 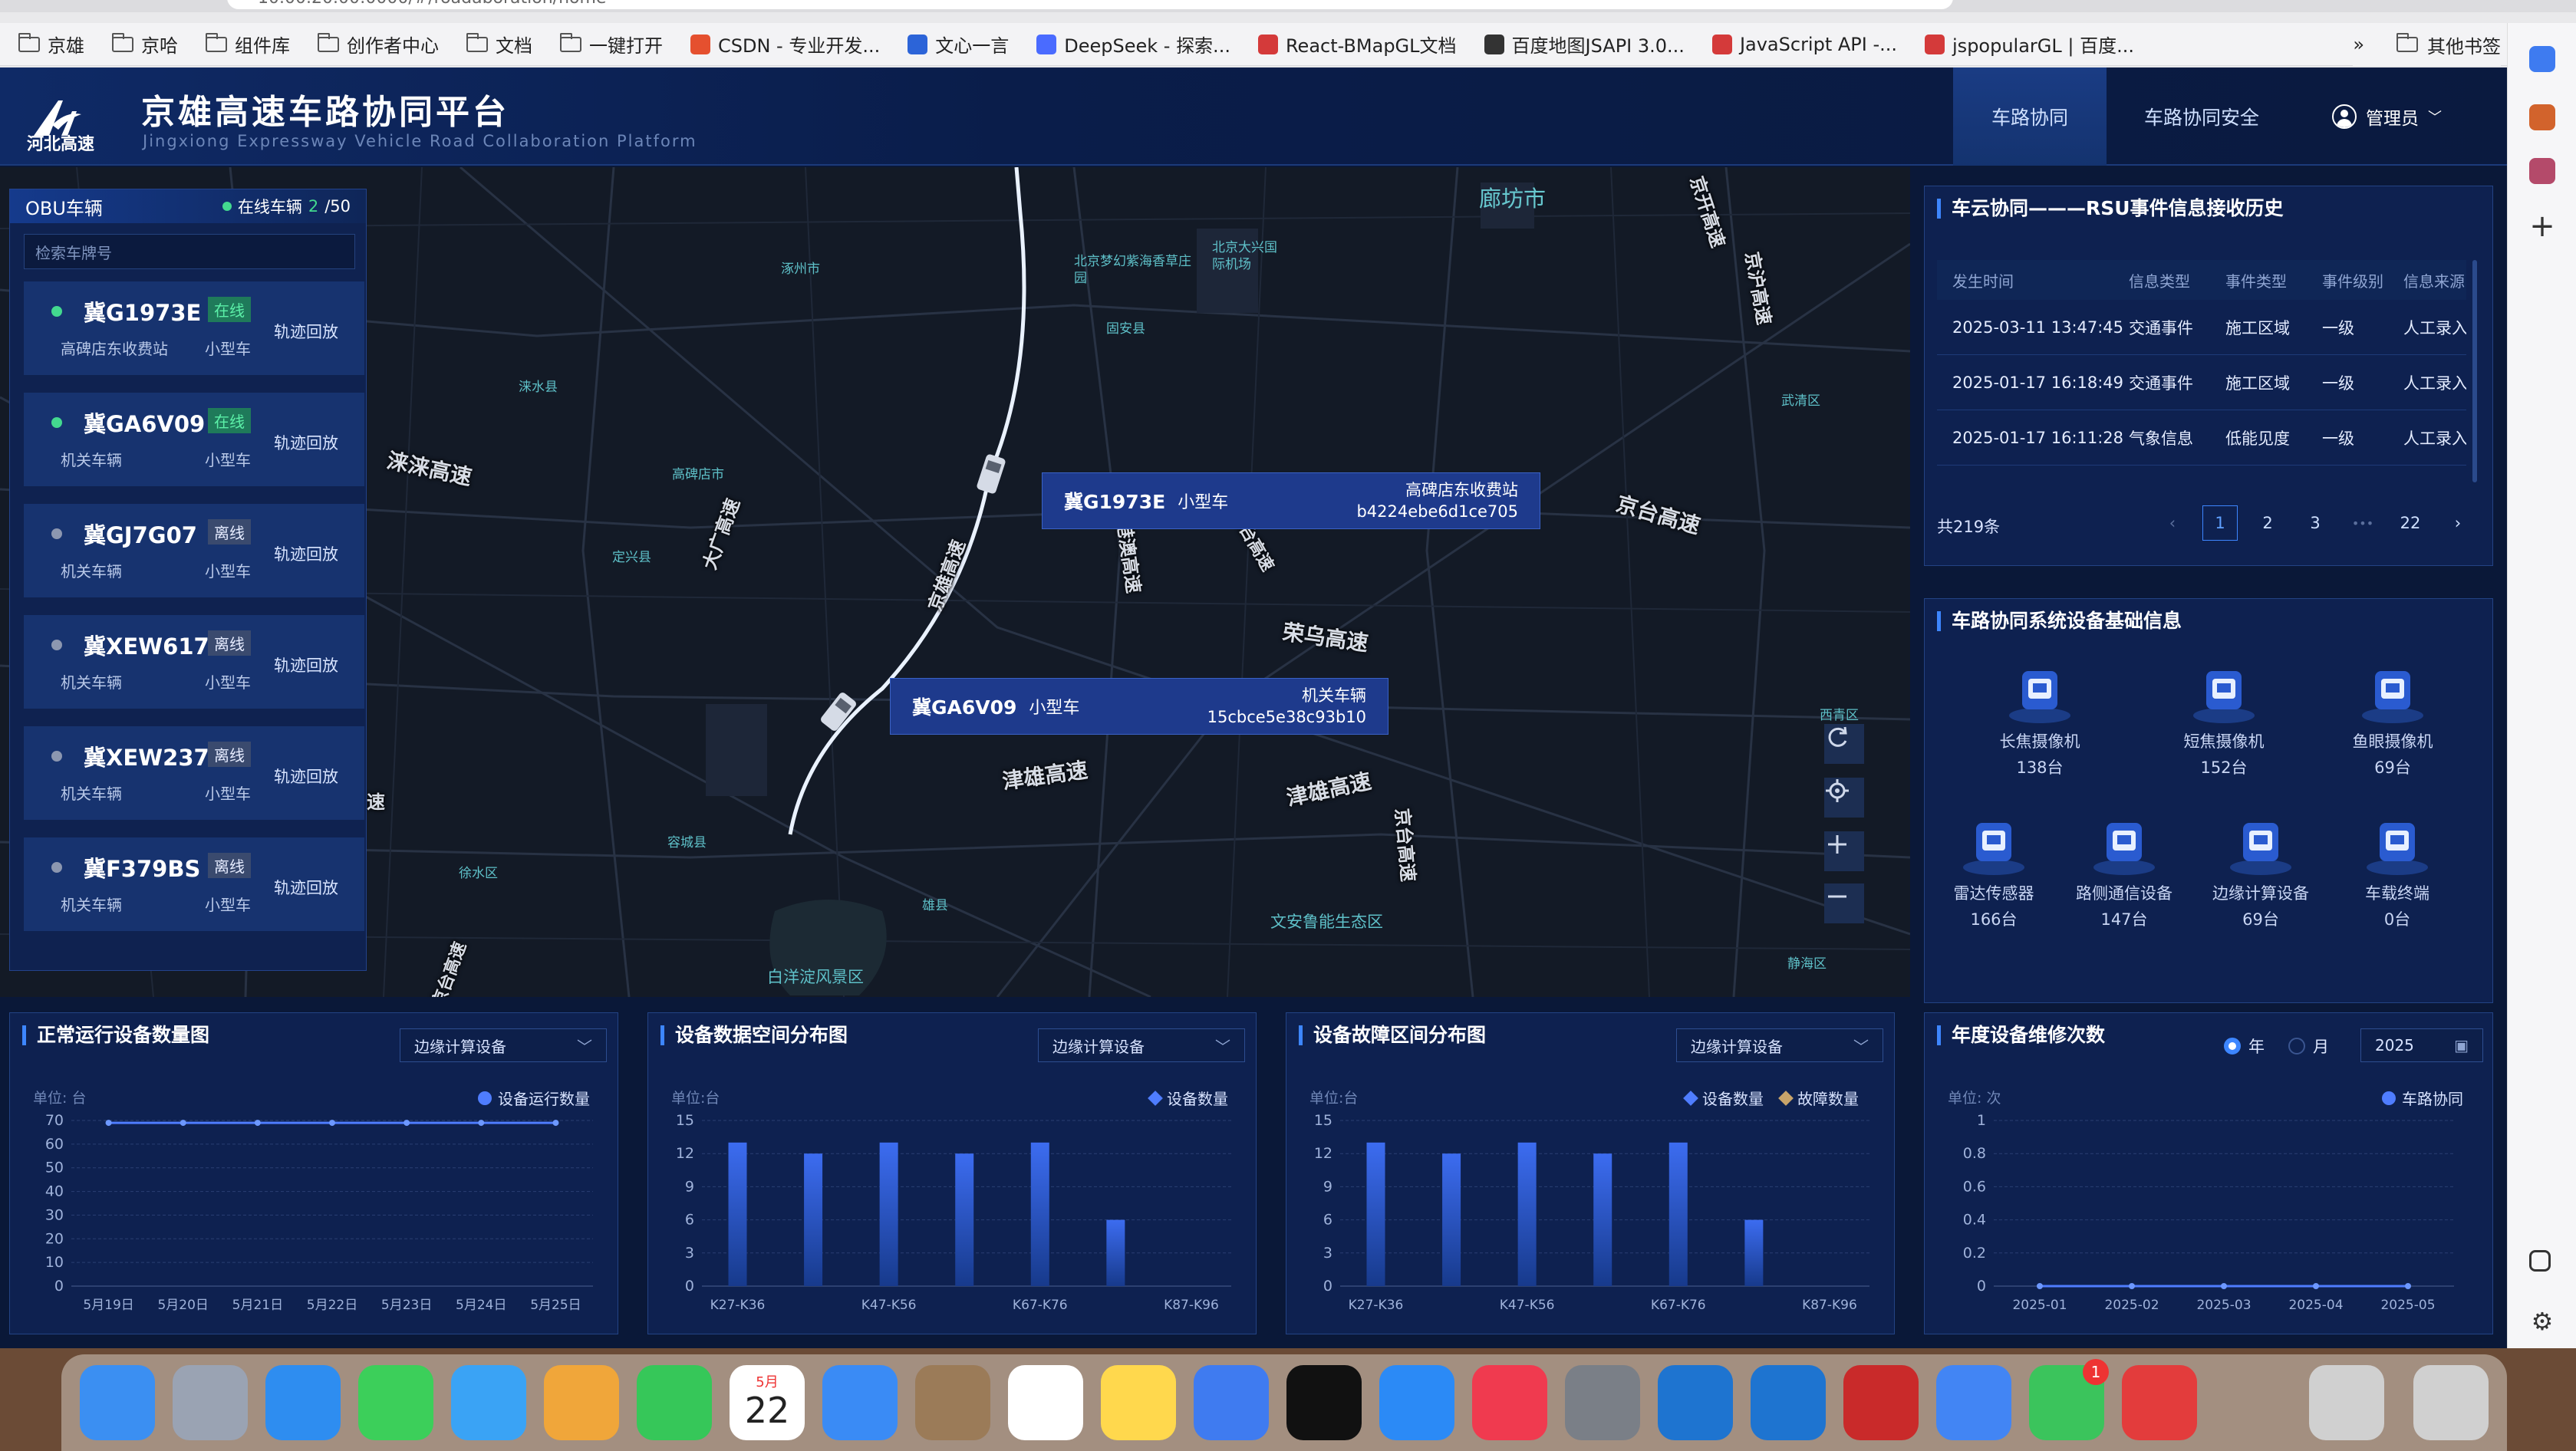 I want to click on chrome-icon, so click(x=1973, y=1402).